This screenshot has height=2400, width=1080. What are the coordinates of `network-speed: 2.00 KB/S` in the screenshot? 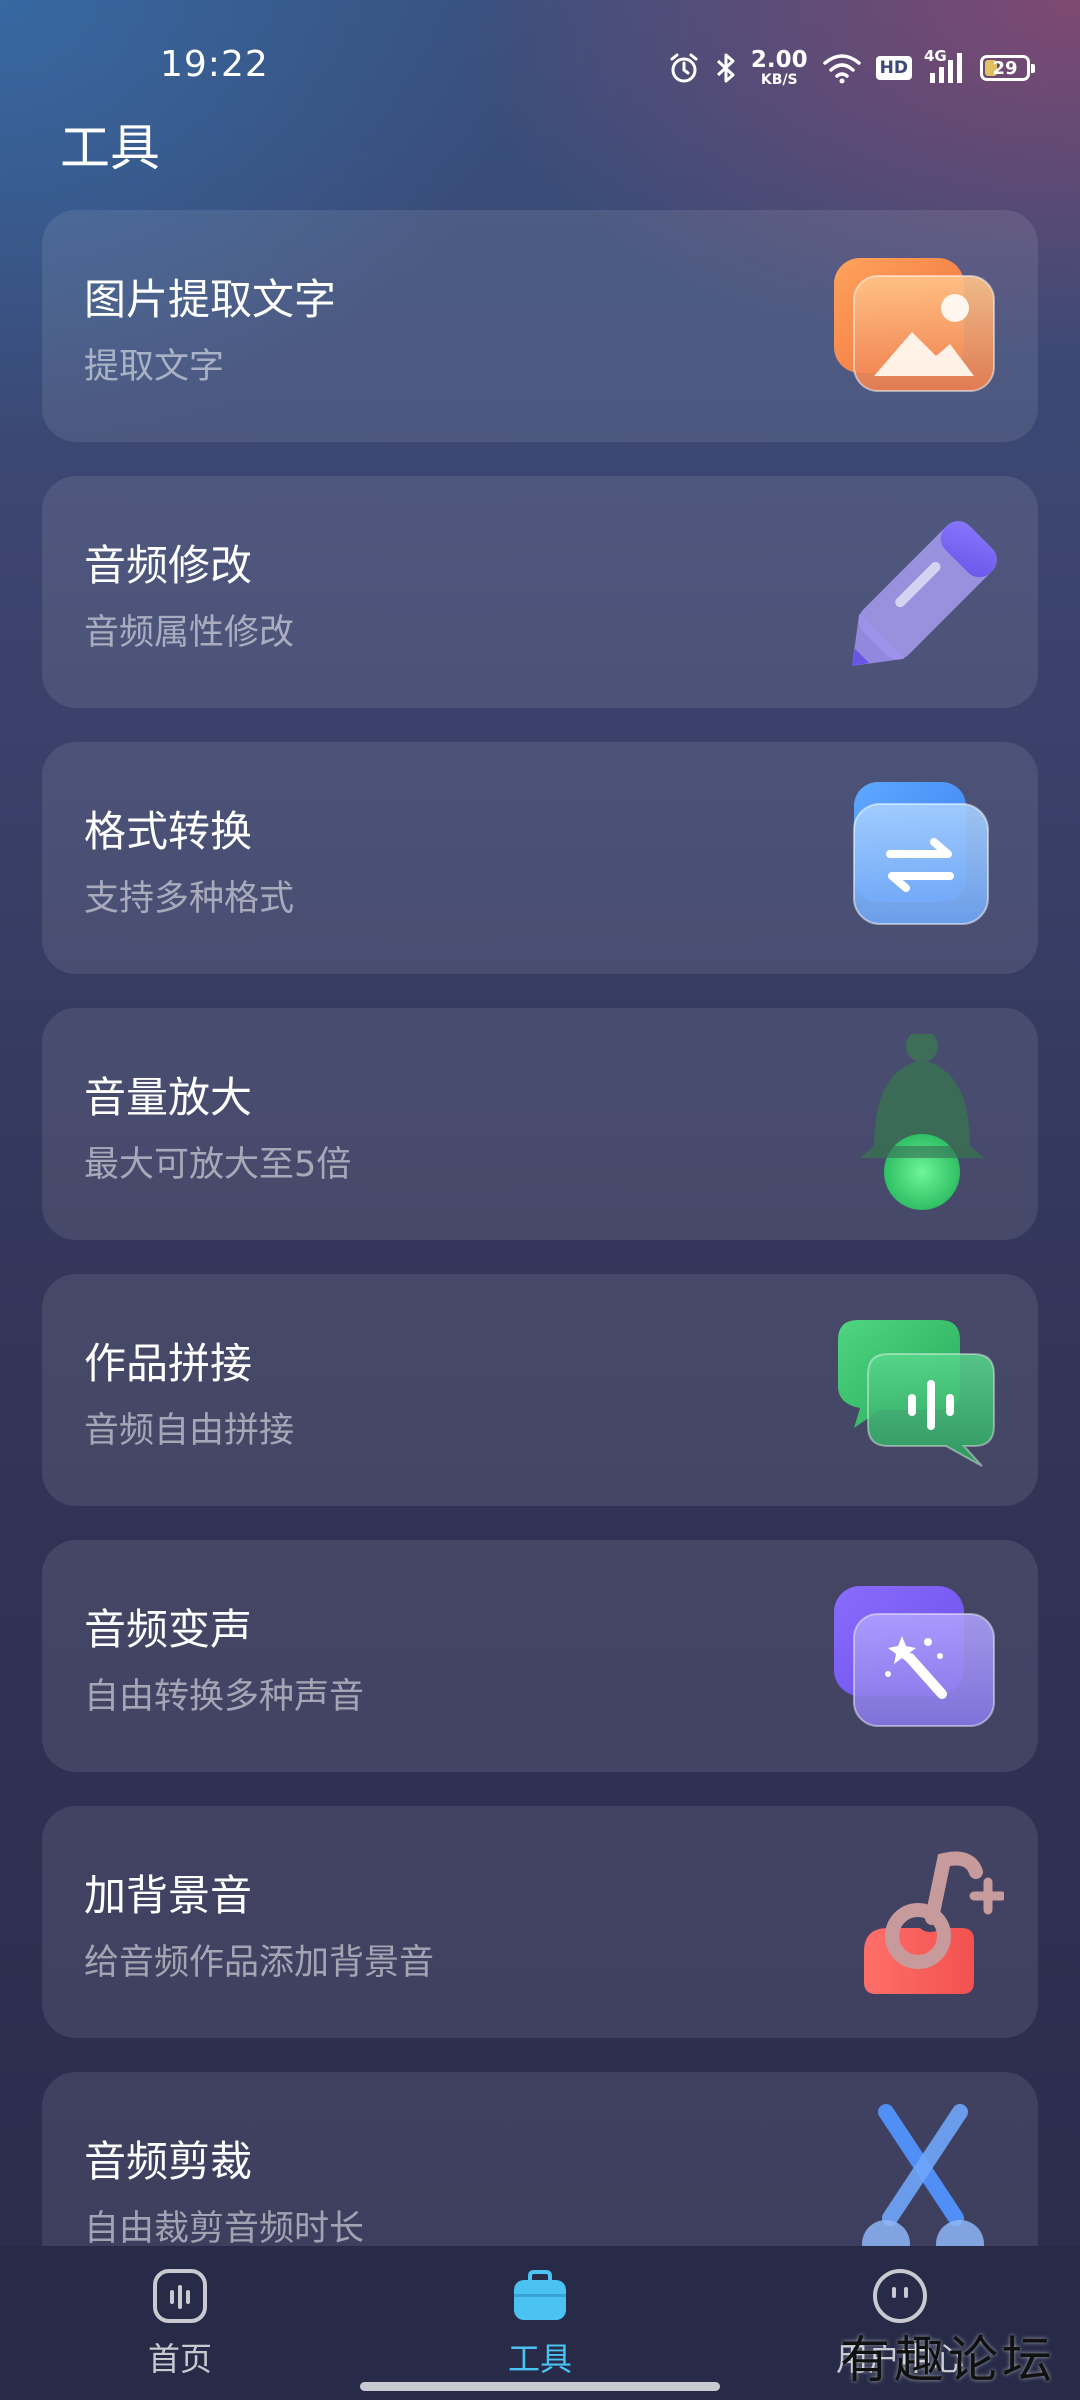 It's located at (779, 67).